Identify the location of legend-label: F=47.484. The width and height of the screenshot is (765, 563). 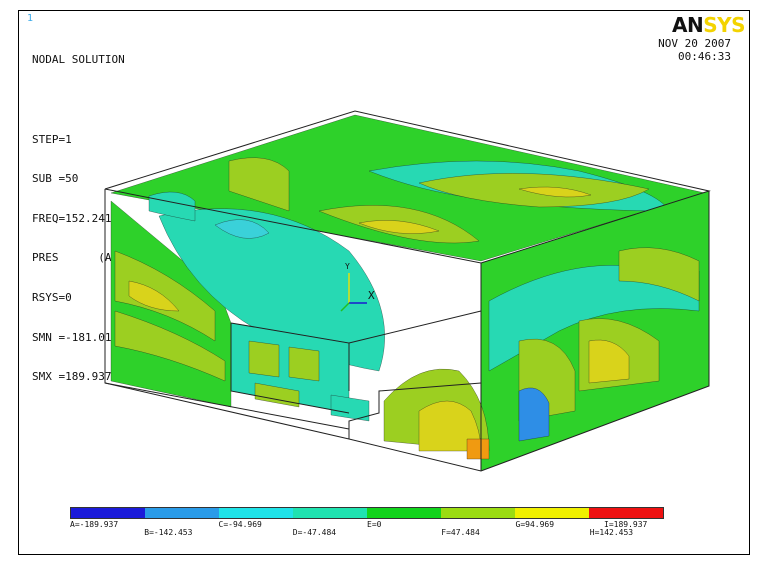
(460, 532).